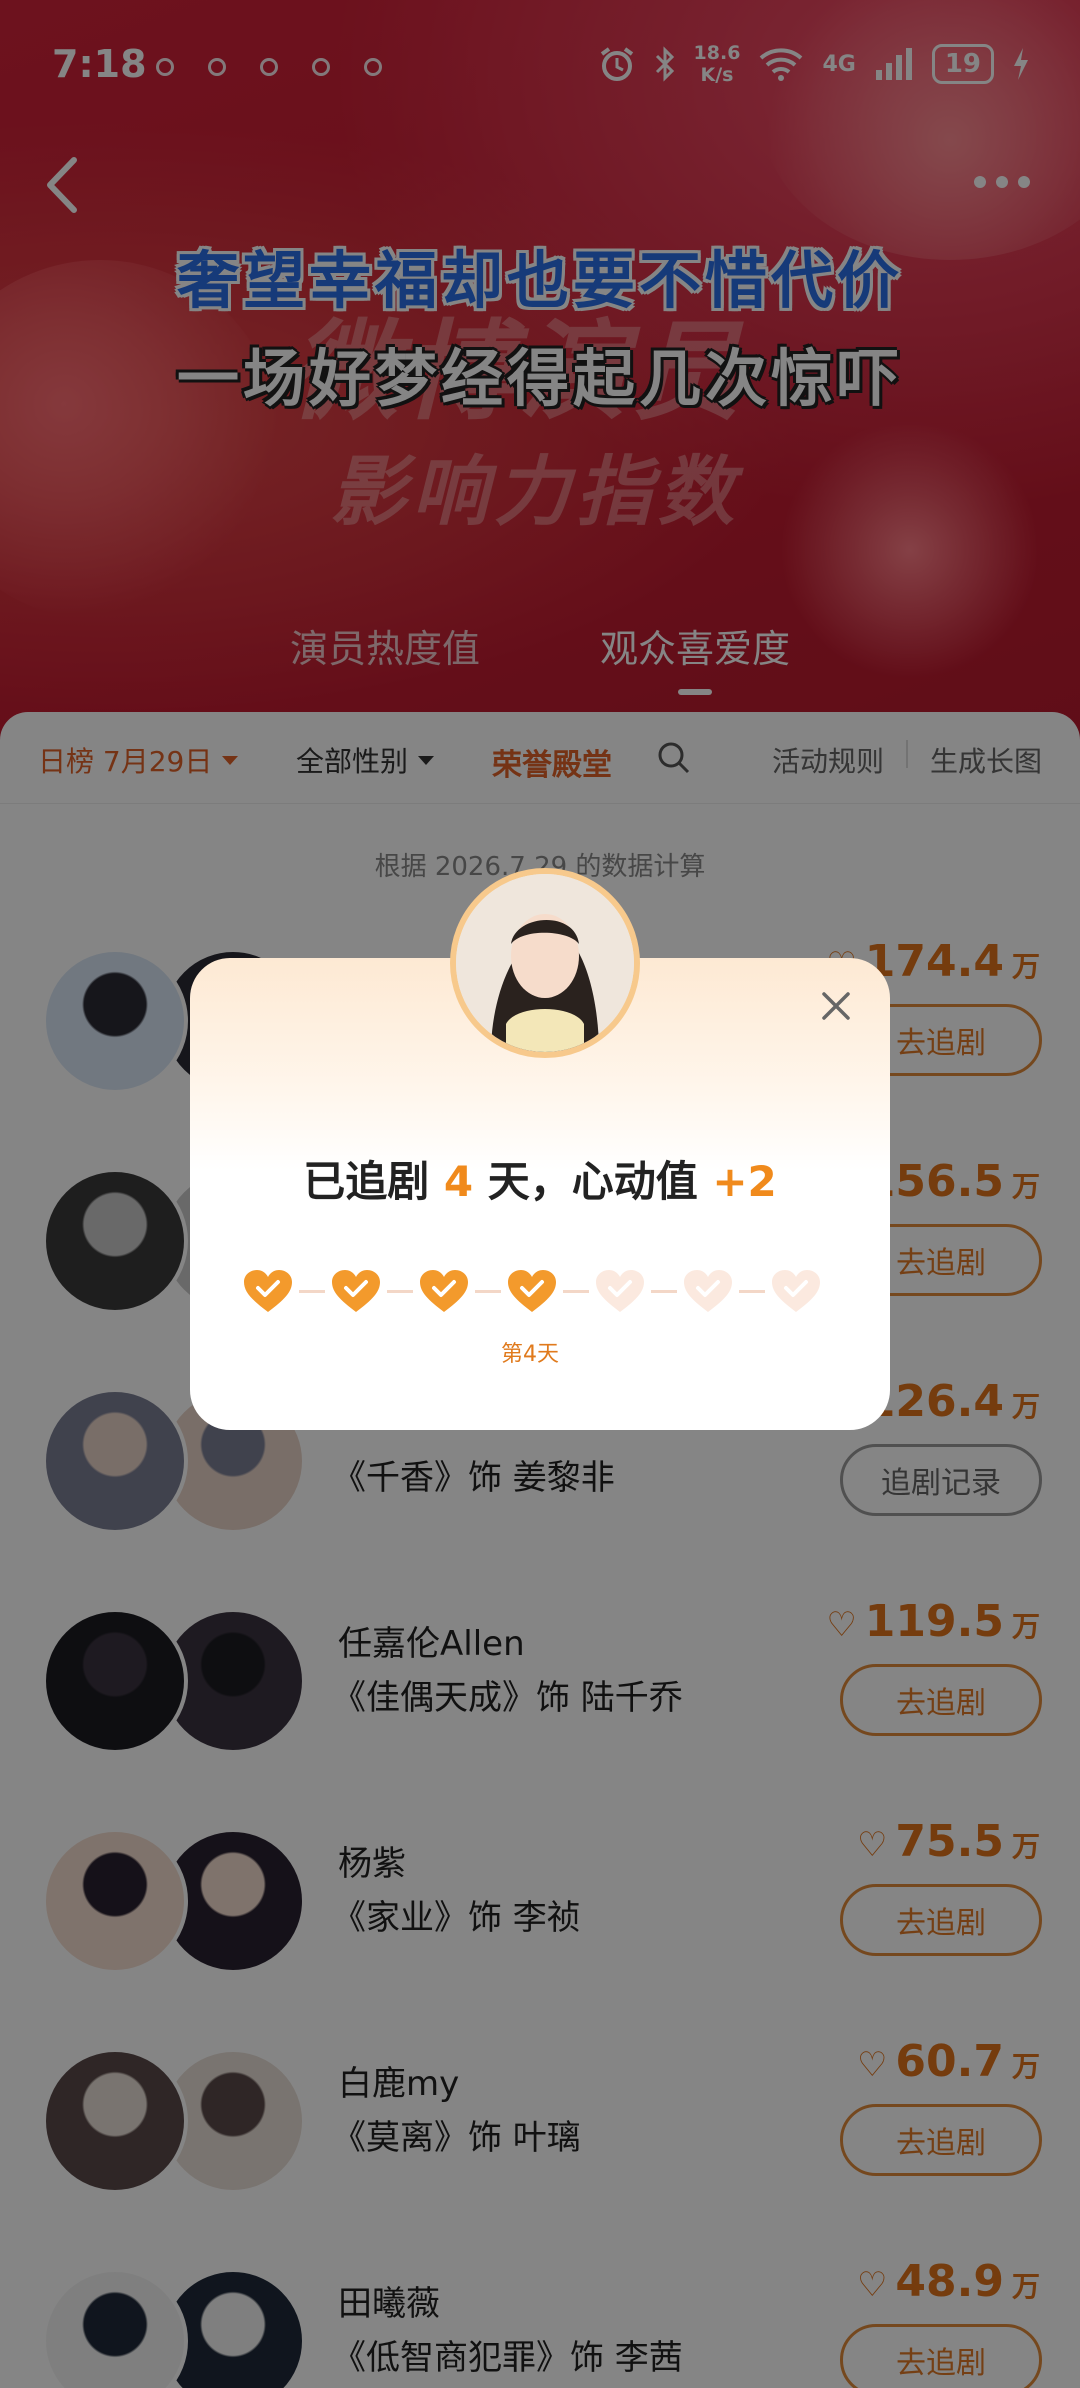 The image size is (1080, 2388). What do you see at coordinates (592, 1181) in the screenshot?
I see `modal-title-mid: 天，心动值` at bounding box center [592, 1181].